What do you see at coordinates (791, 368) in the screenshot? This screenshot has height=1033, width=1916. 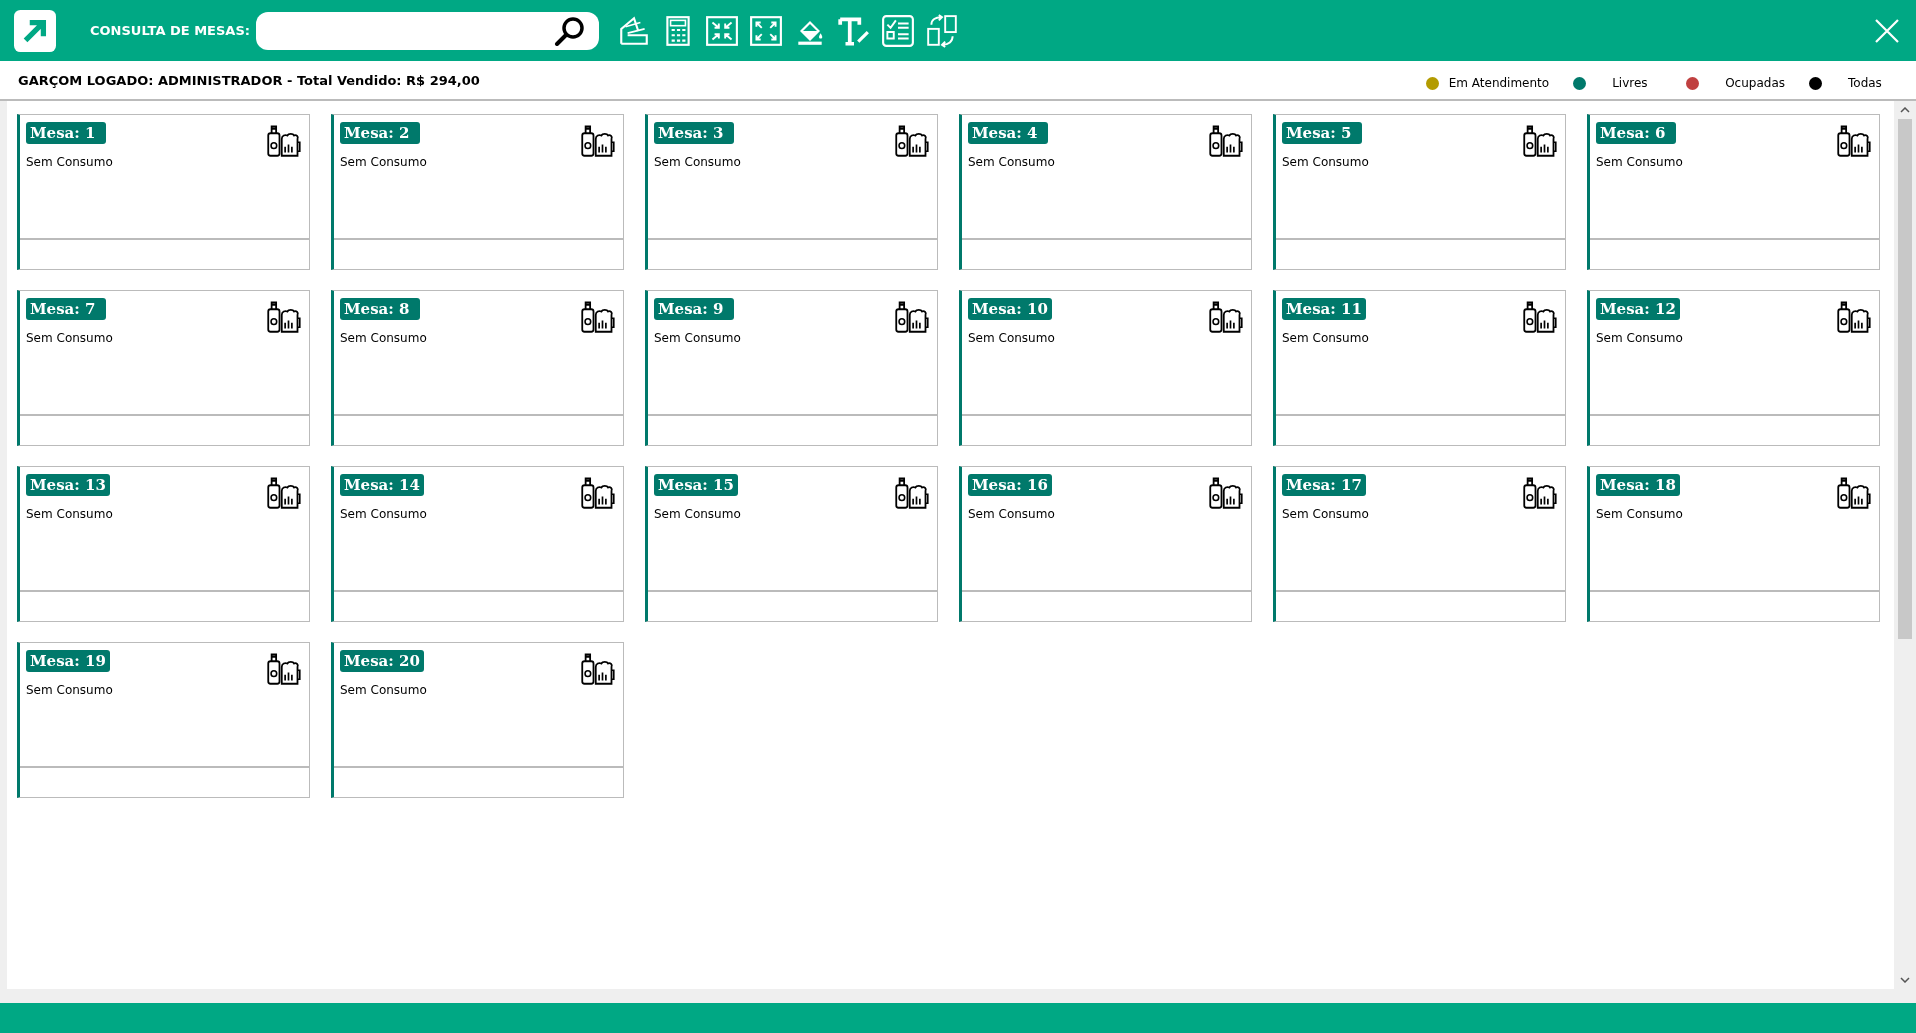 I see `table-card: Mesa: 9 Sem Consumo` at bounding box center [791, 368].